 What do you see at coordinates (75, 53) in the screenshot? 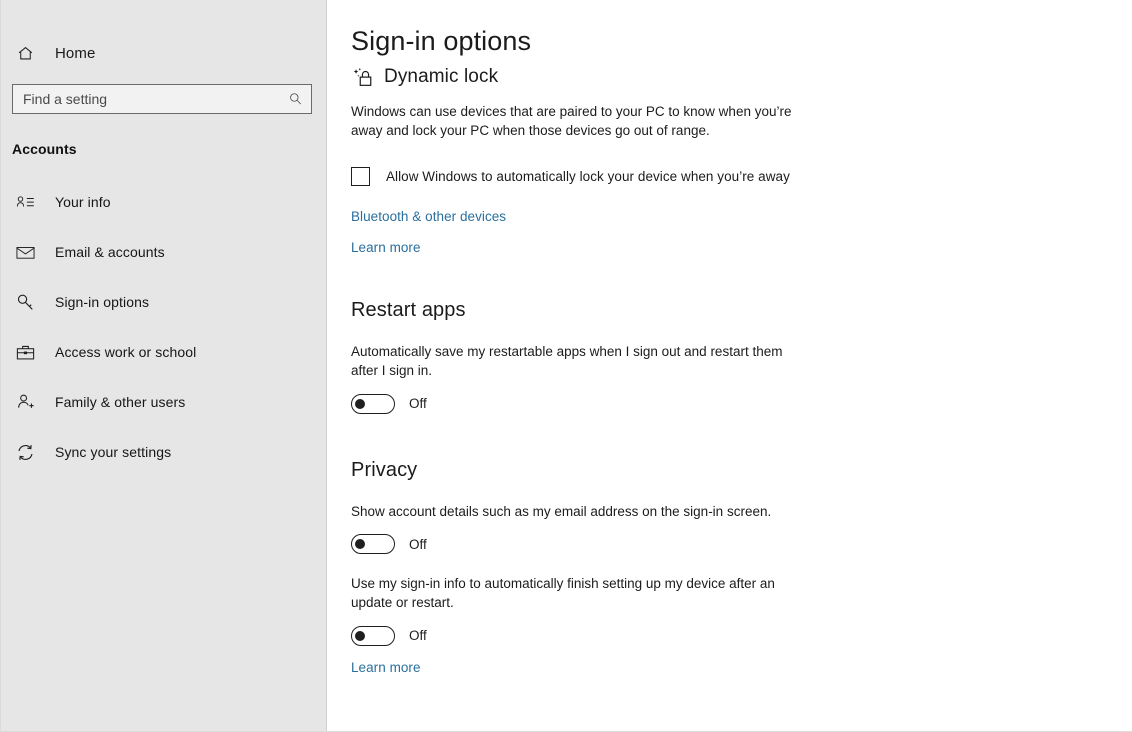
I see `sidebar-home-label: Home` at bounding box center [75, 53].